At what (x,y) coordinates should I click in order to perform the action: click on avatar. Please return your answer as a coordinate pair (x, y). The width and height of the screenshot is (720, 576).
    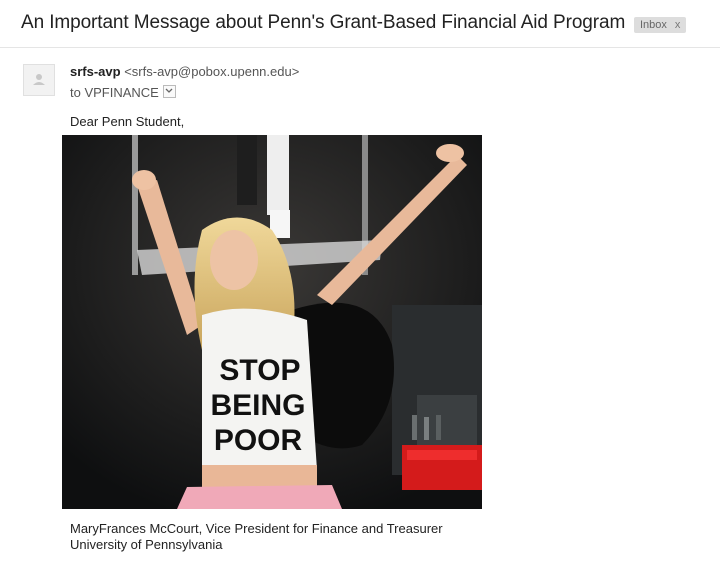
    Looking at the image, I should click on (39, 80).